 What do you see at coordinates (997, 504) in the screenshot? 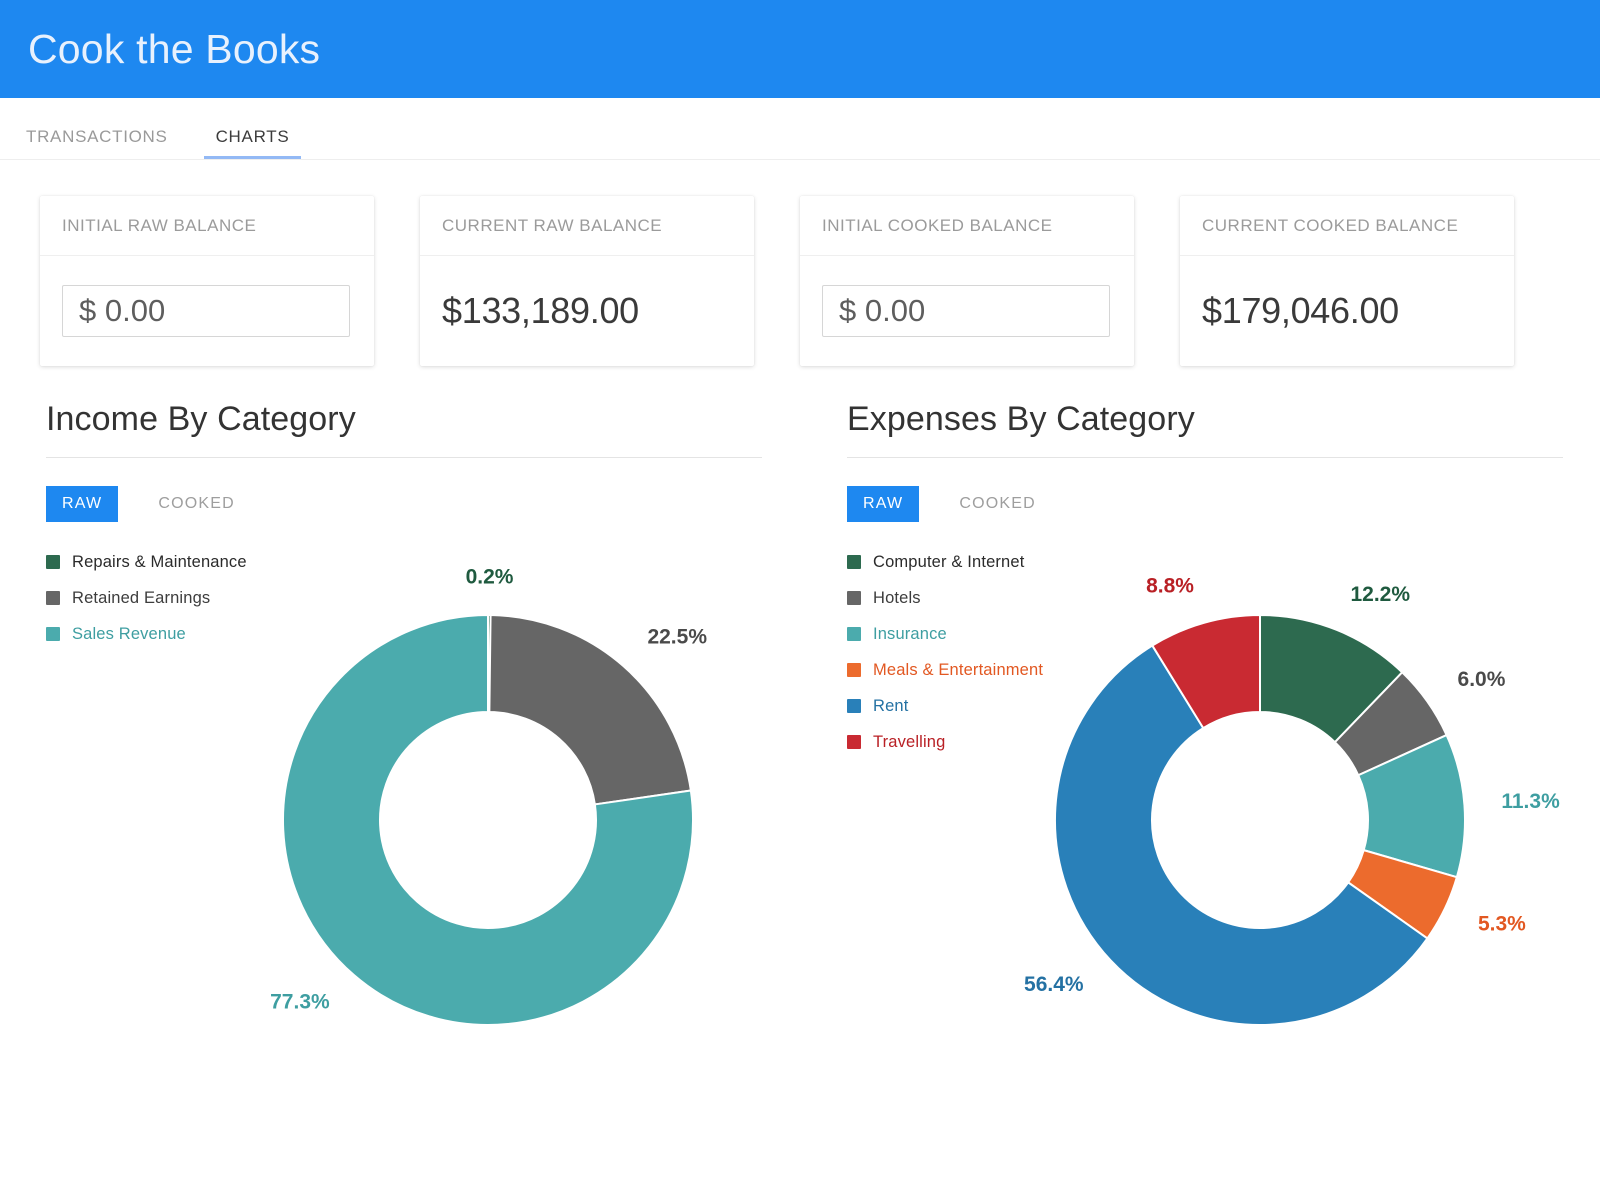
I see `expenses-toggle-cooked: COOKED` at bounding box center [997, 504].